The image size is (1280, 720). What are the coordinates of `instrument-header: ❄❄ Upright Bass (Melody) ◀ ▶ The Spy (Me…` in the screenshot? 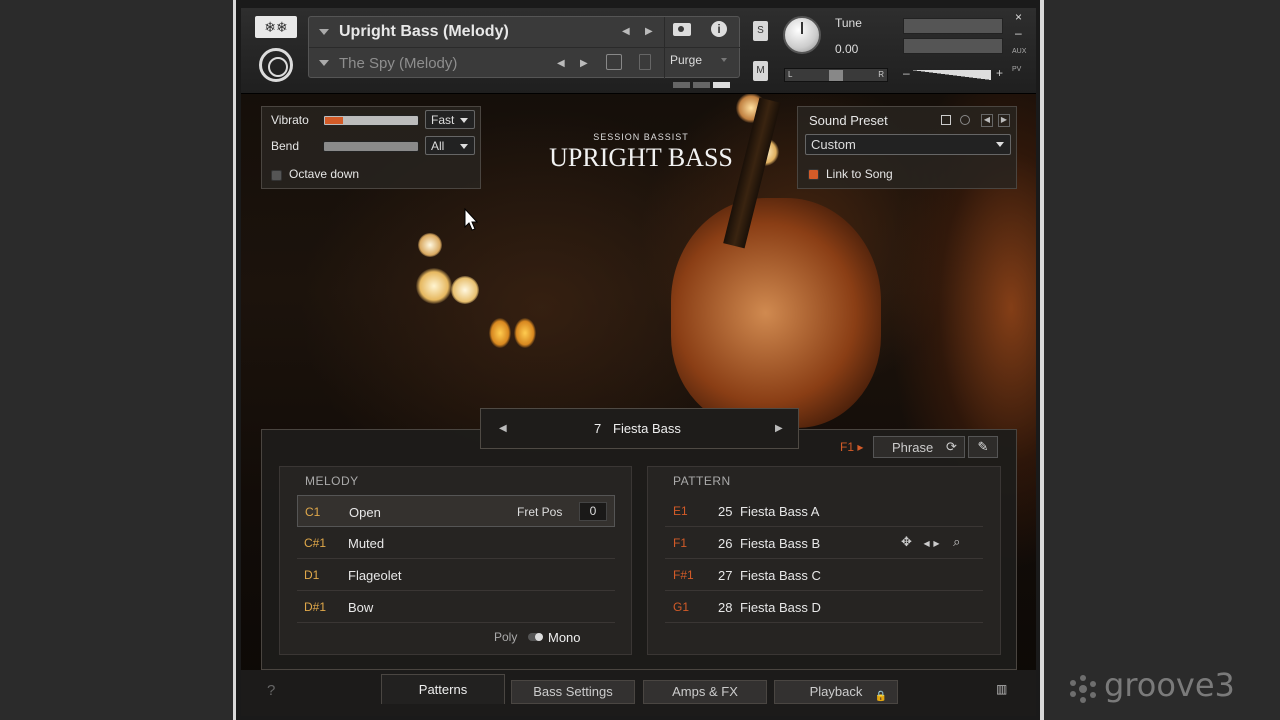 It's located at (638, 51).